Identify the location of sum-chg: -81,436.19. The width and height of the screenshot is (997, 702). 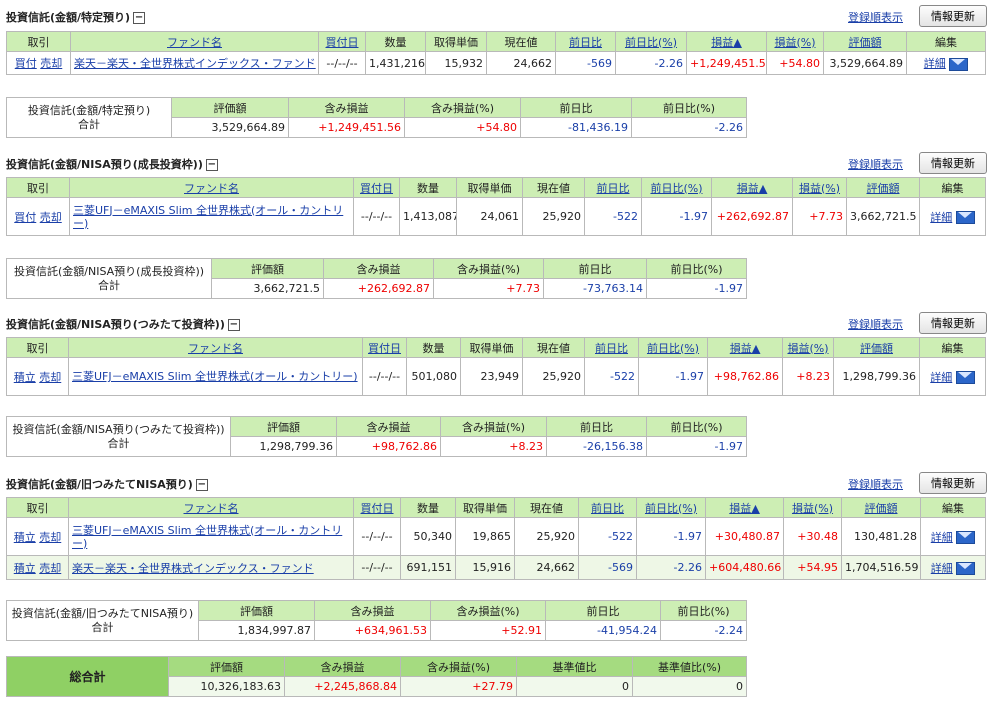
(576, 127).